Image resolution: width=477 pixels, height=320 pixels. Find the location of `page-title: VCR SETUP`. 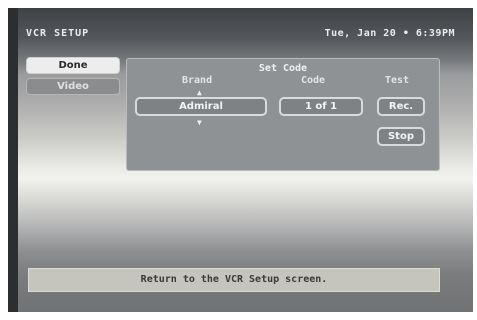

page-title: VCR SETUP is located at coordinates (58, 33).